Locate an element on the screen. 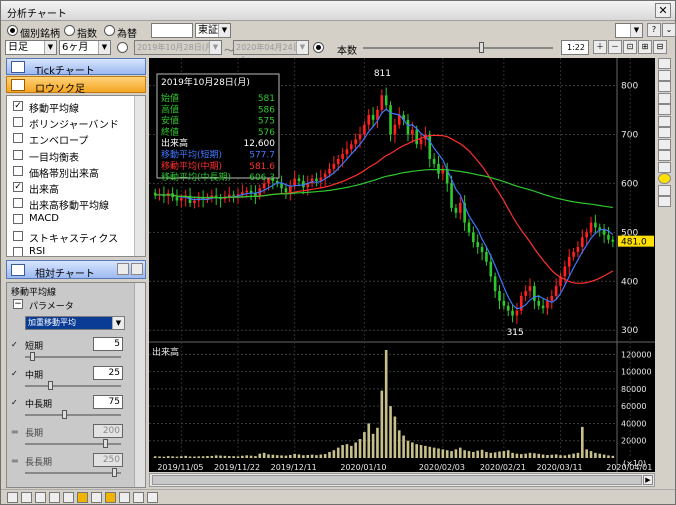 The image size is (676, 505). indicator-item: ✓ 出来高 is located at coordinates (71, 187).